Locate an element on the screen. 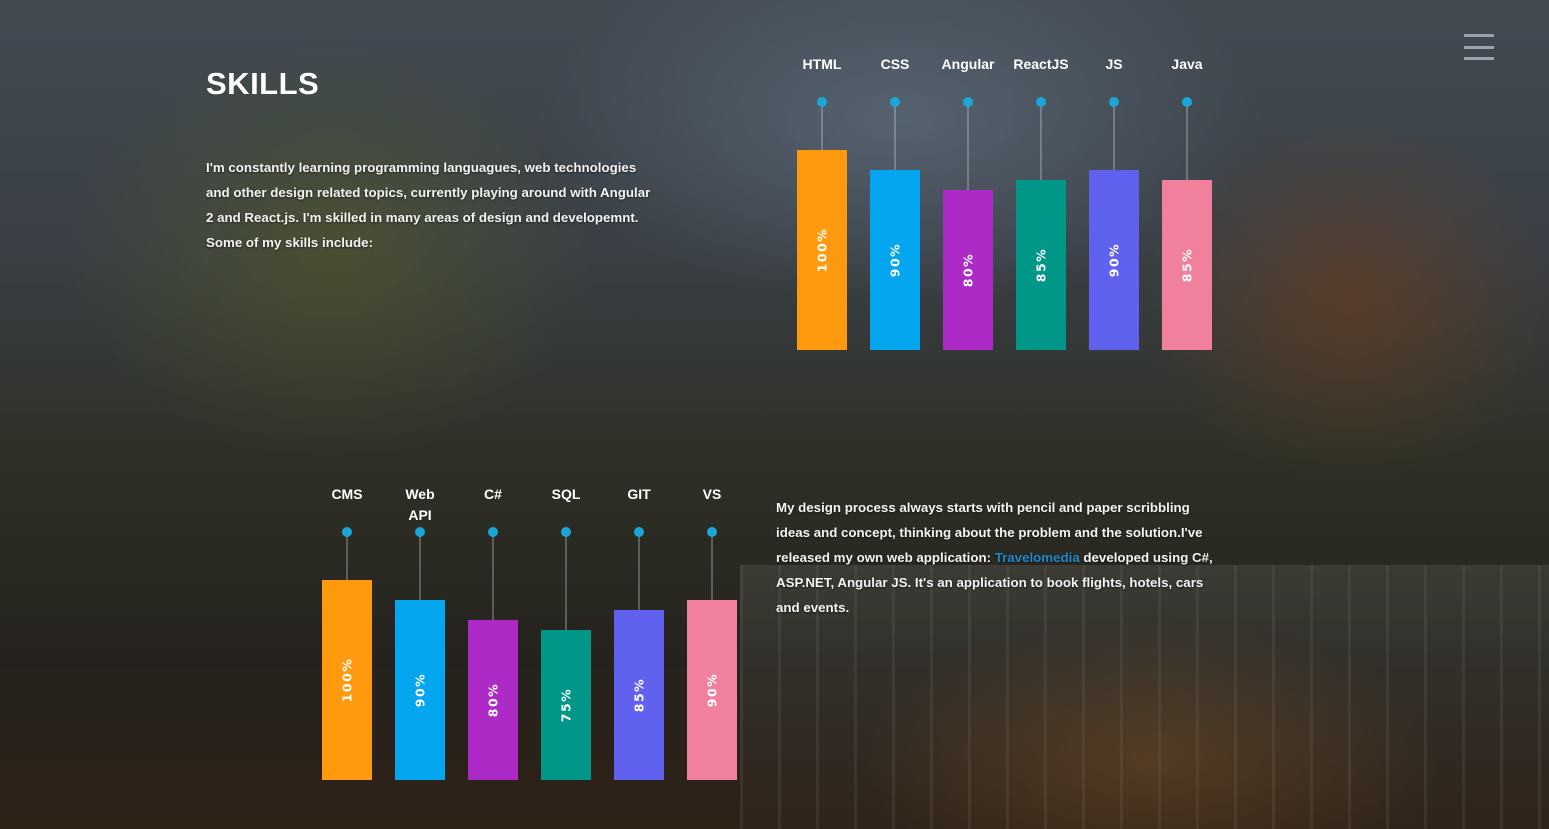  skill-category-label: CMS is located at coordinates (346, 494).